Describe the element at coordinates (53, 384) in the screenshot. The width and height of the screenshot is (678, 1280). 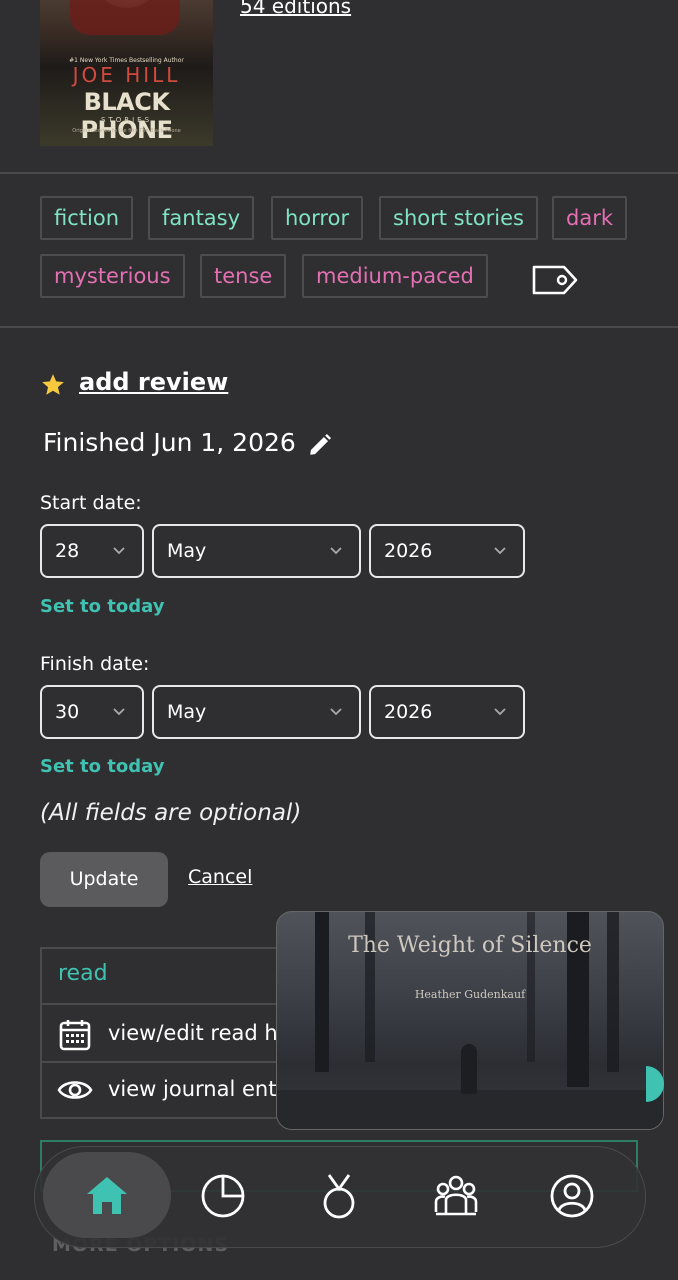
I see `star-icon` at that location.